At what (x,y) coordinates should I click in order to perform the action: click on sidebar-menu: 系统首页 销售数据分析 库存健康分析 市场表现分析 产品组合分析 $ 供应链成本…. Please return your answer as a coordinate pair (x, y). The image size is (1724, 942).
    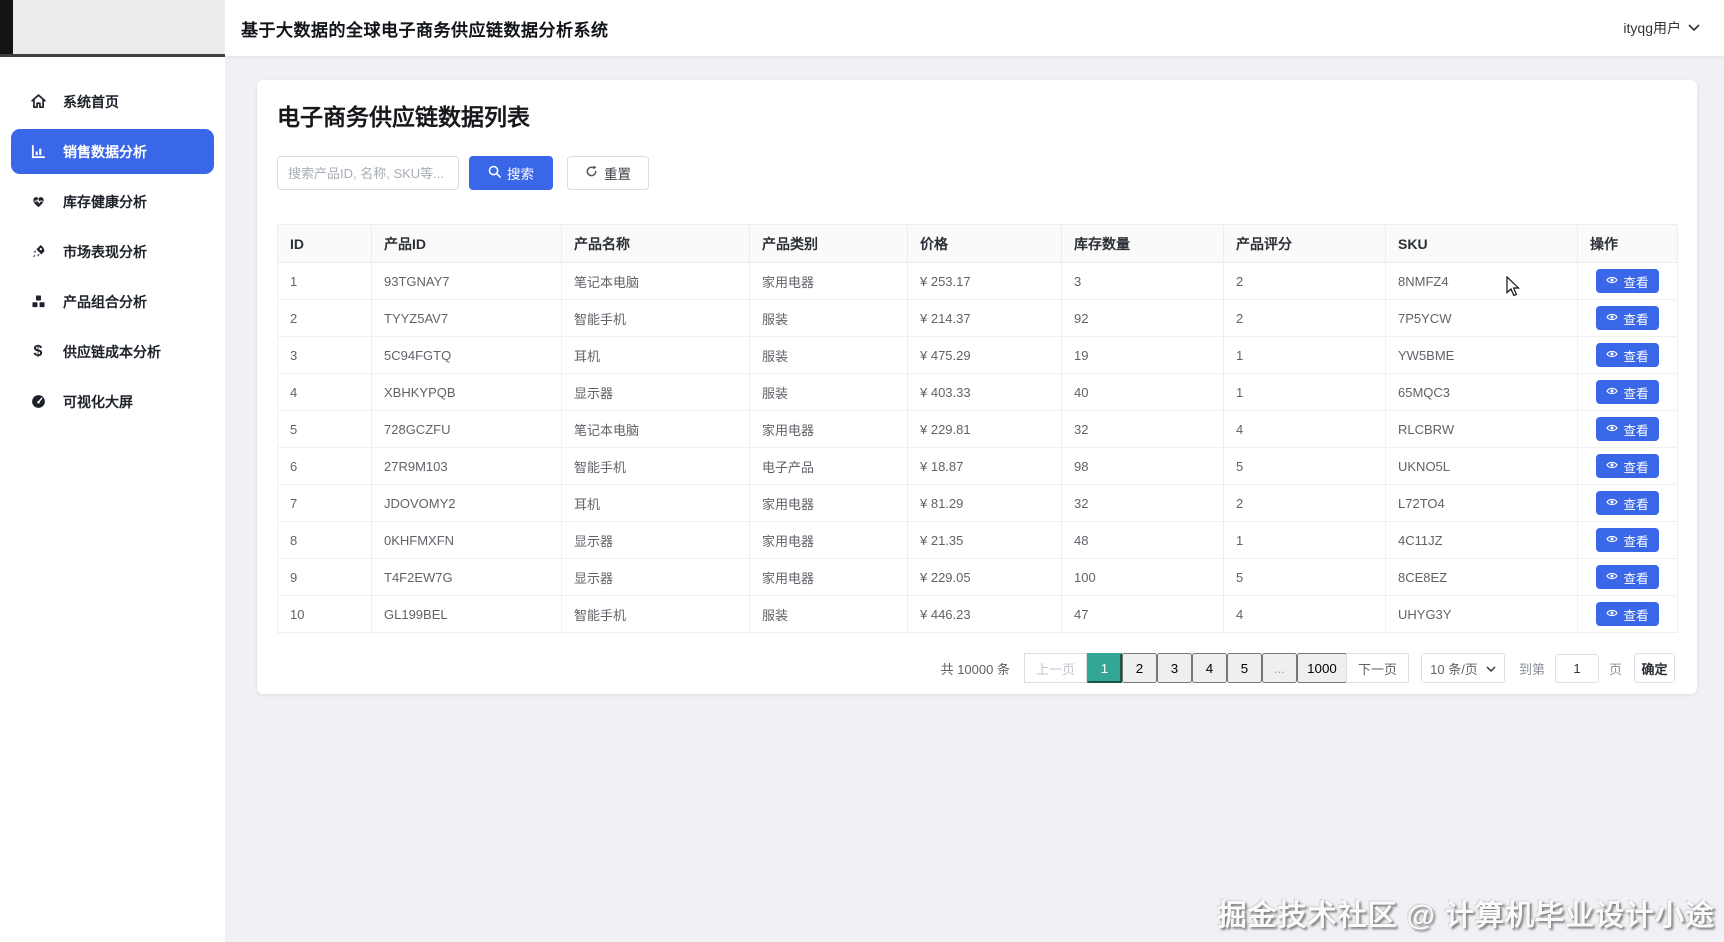
    Looking at the image, I should click on (112, 240).